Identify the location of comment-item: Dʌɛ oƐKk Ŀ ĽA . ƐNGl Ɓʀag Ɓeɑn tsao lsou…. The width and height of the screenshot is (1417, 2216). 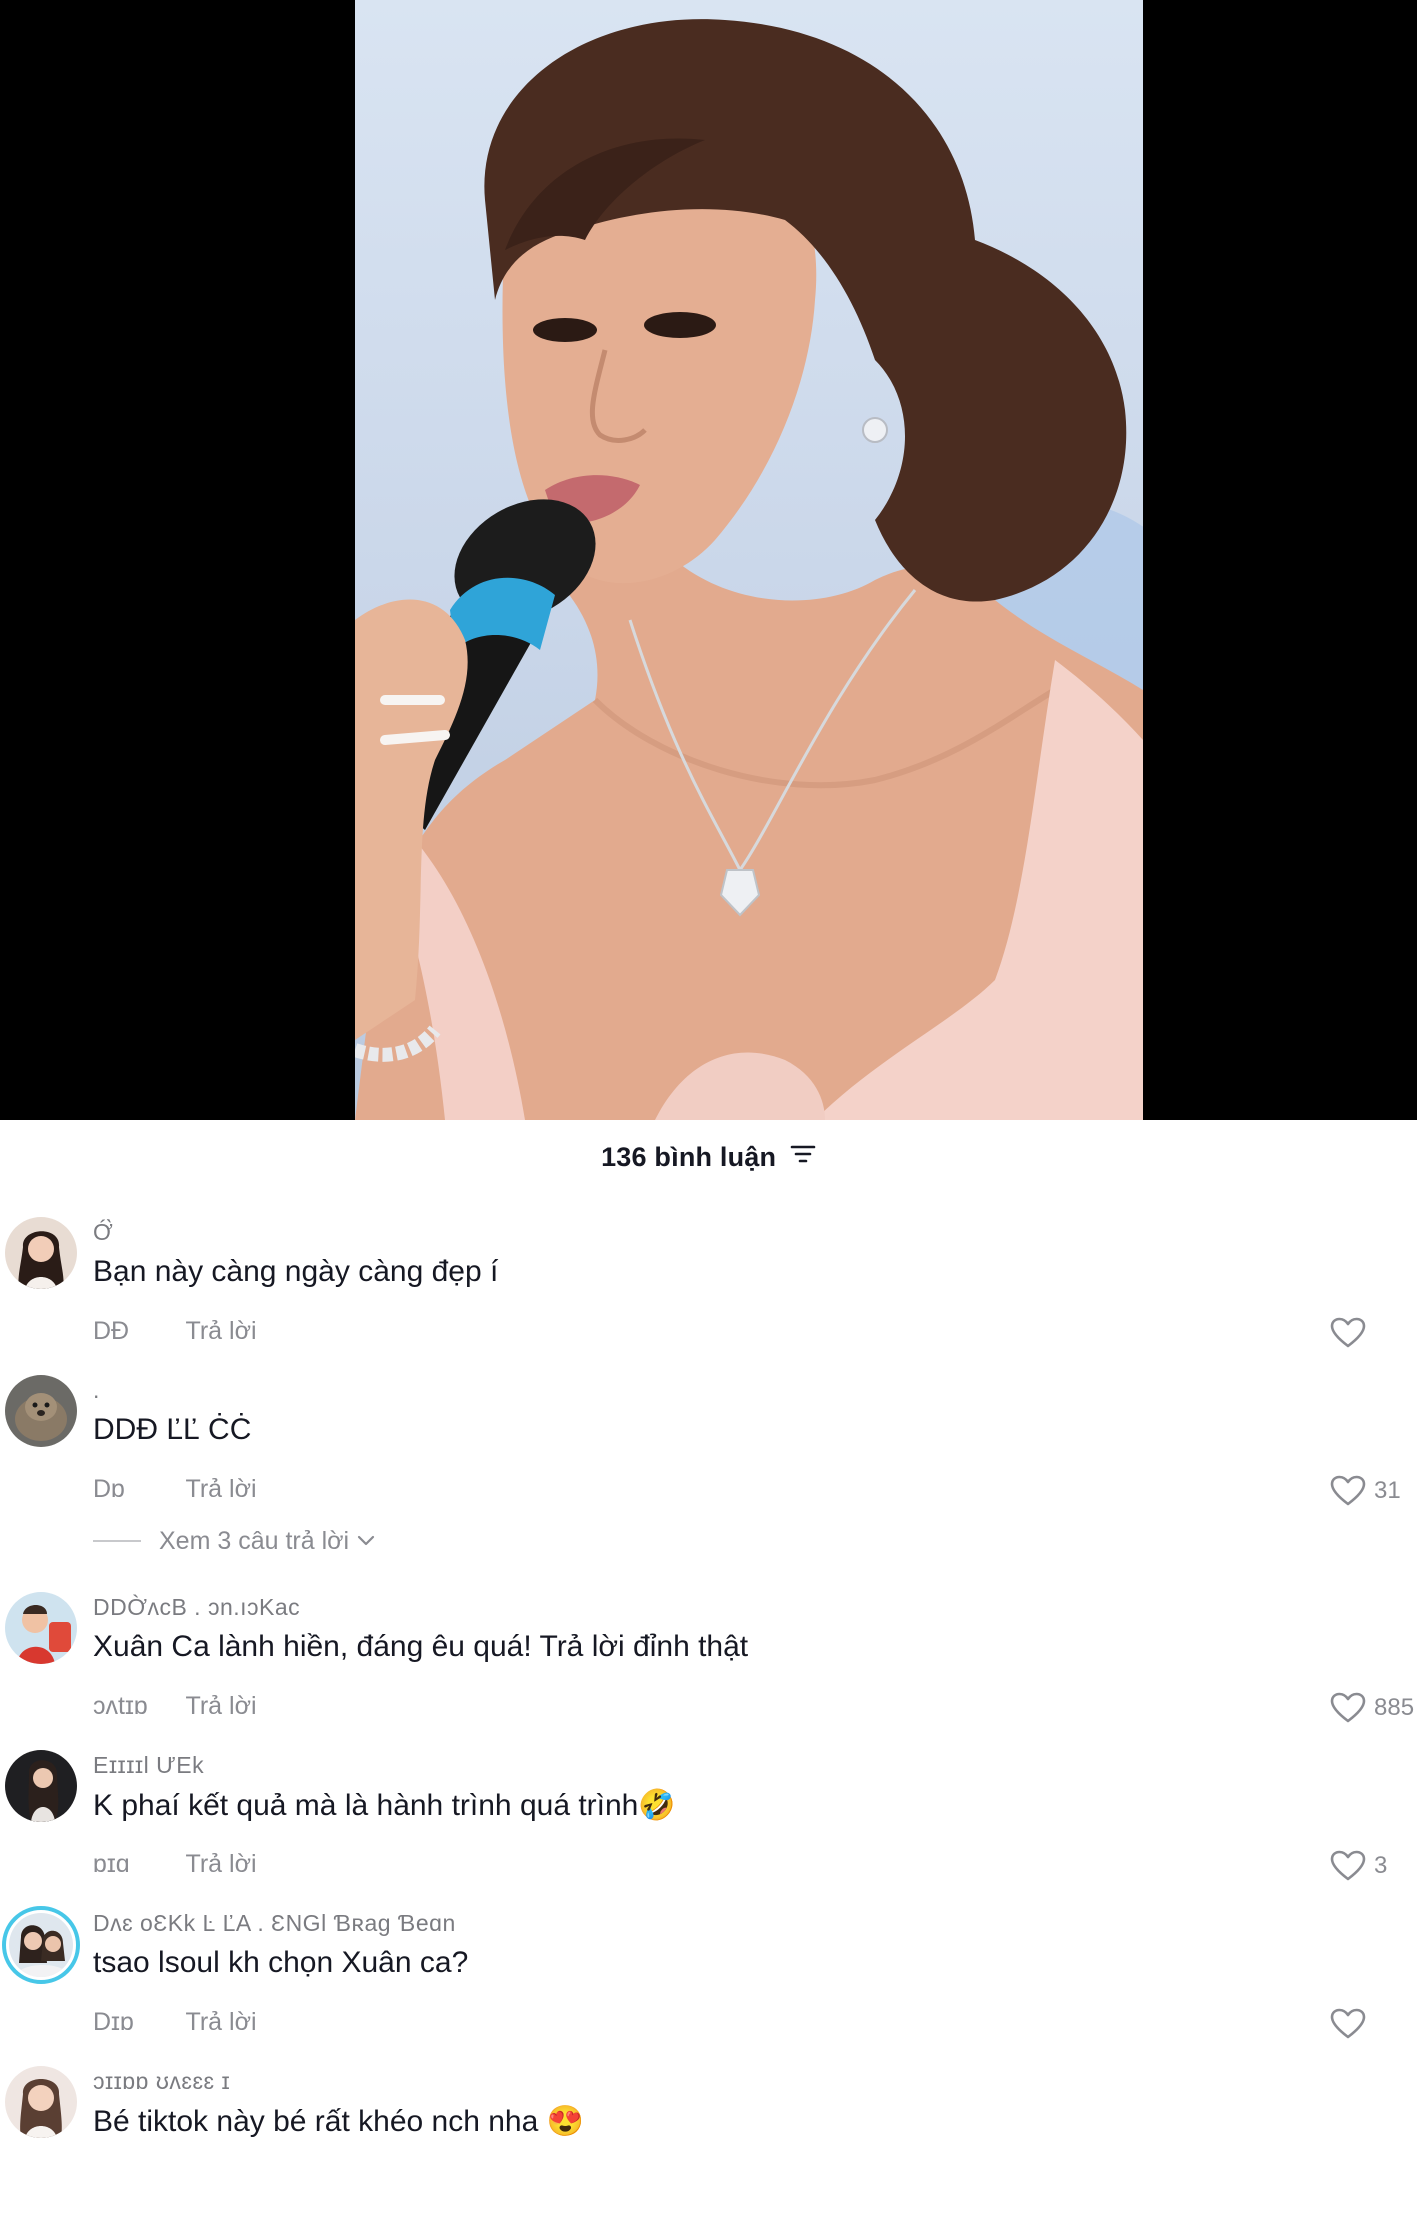
(708, 1982).